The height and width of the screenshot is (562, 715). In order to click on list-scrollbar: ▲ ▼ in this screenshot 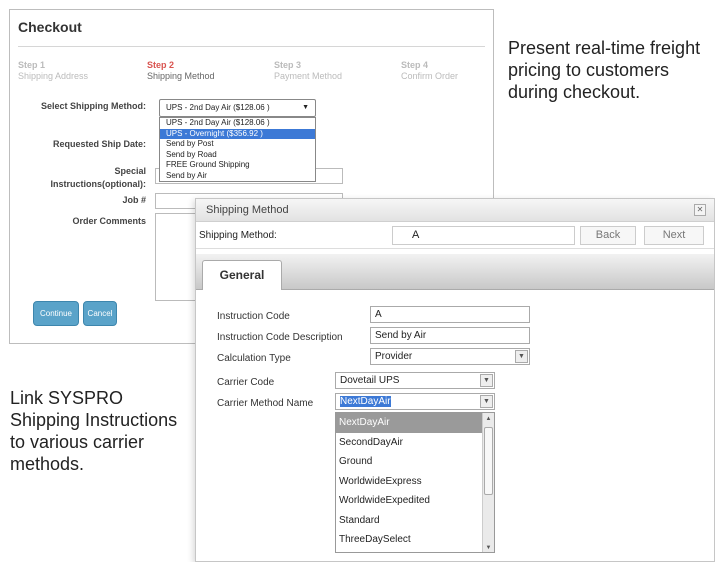, I will do `click(488, 482)`.